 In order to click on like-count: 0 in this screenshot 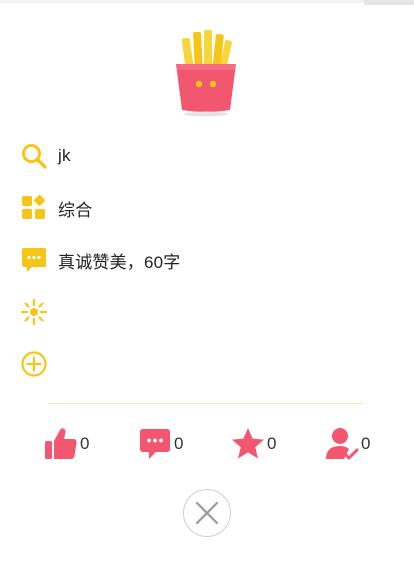, I will do `click(85, 443)`.